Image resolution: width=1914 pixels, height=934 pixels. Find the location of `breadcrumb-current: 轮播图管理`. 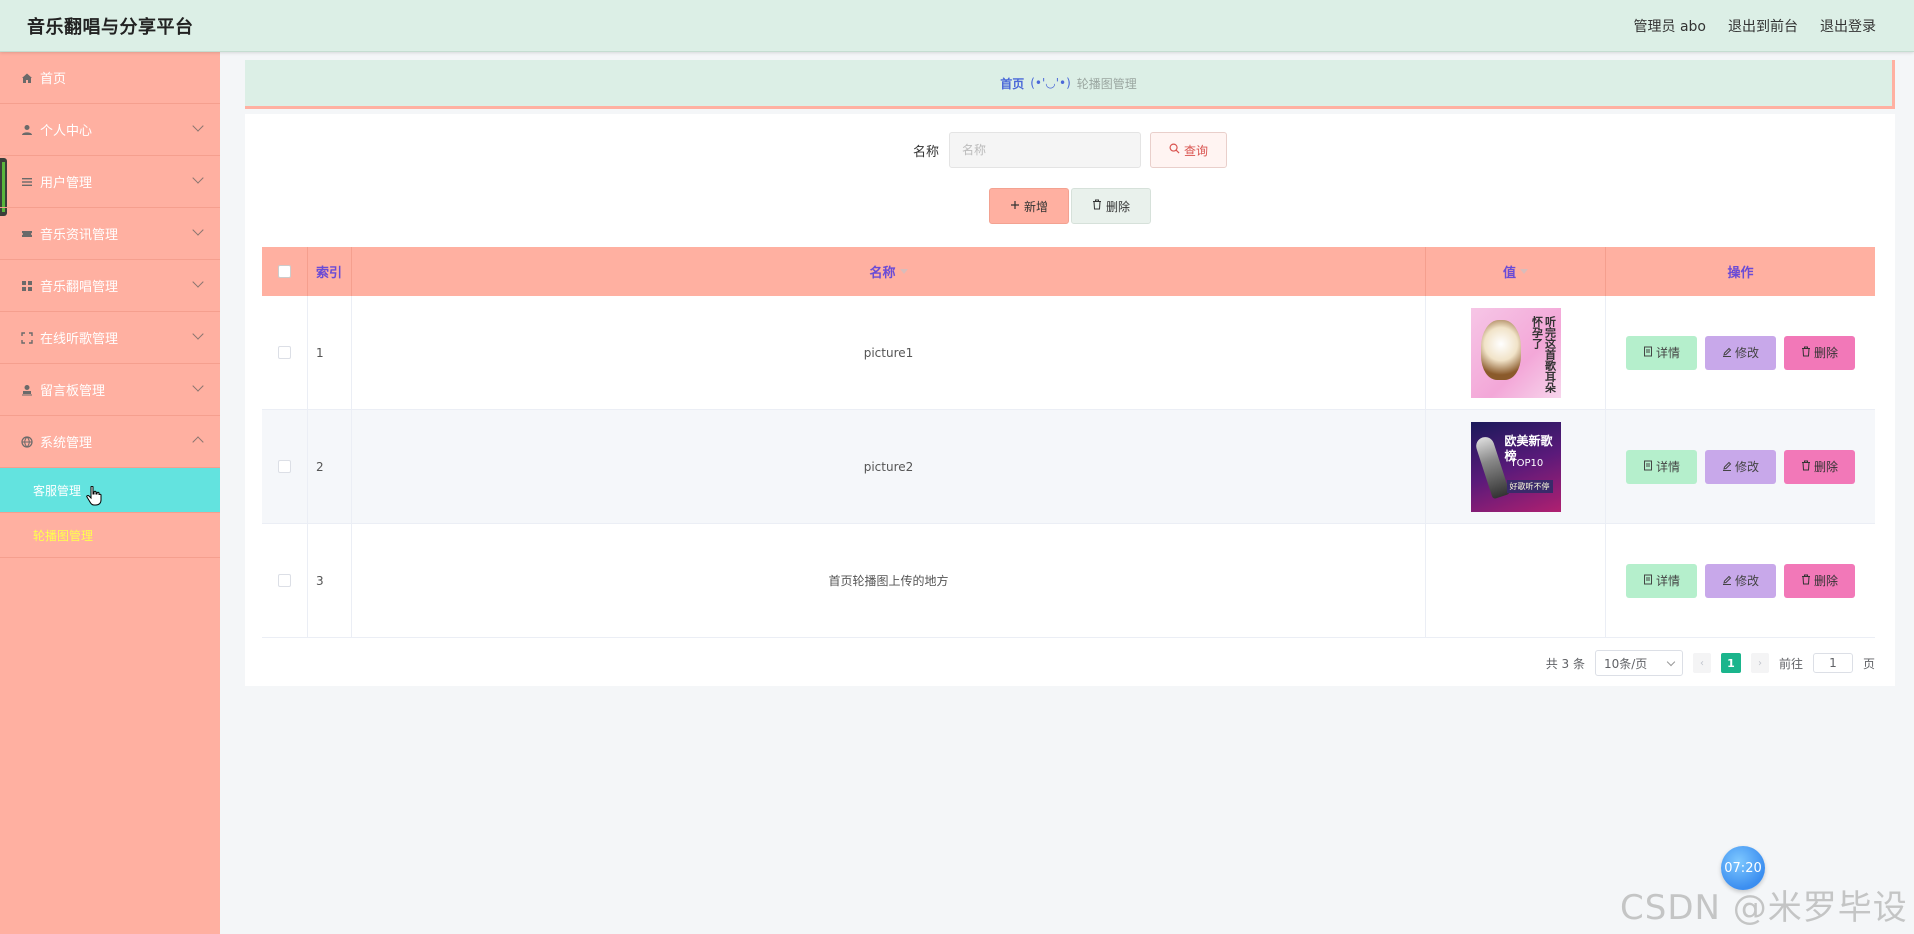

breadcrumb-current: 轮播图管理 is located at coordinates (1106, 83).